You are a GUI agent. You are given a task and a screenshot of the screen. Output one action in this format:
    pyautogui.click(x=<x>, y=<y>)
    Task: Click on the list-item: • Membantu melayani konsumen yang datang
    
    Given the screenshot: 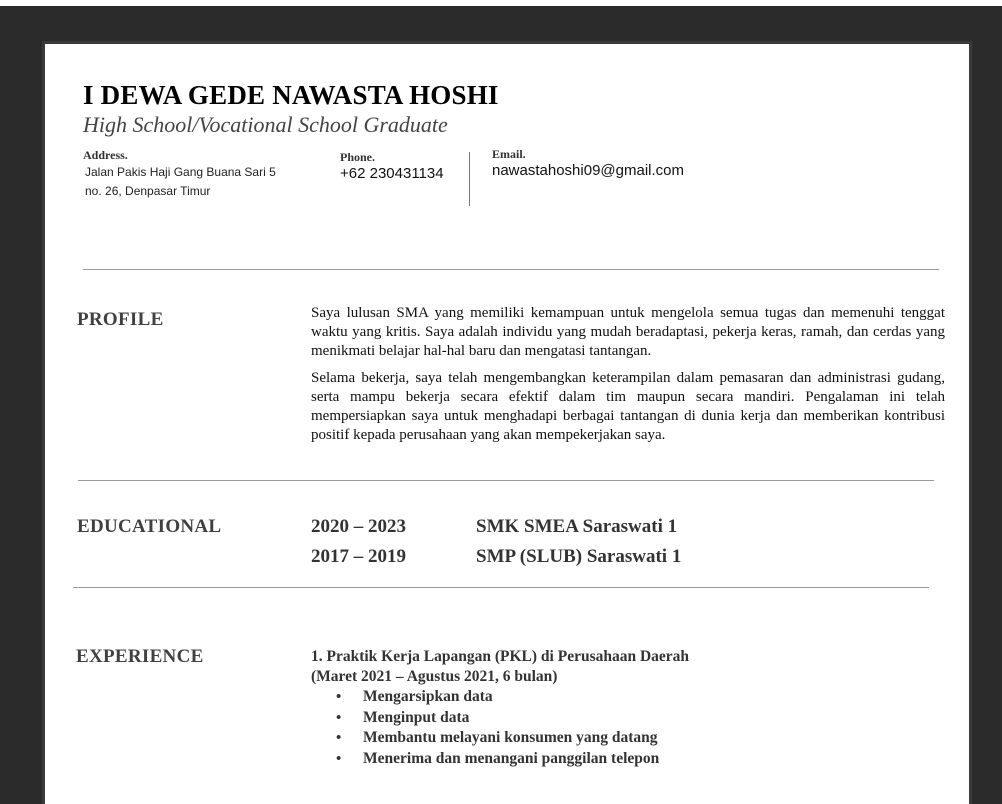 What is the action you would take?
    pyautogui.click(x=512, y=738)
    